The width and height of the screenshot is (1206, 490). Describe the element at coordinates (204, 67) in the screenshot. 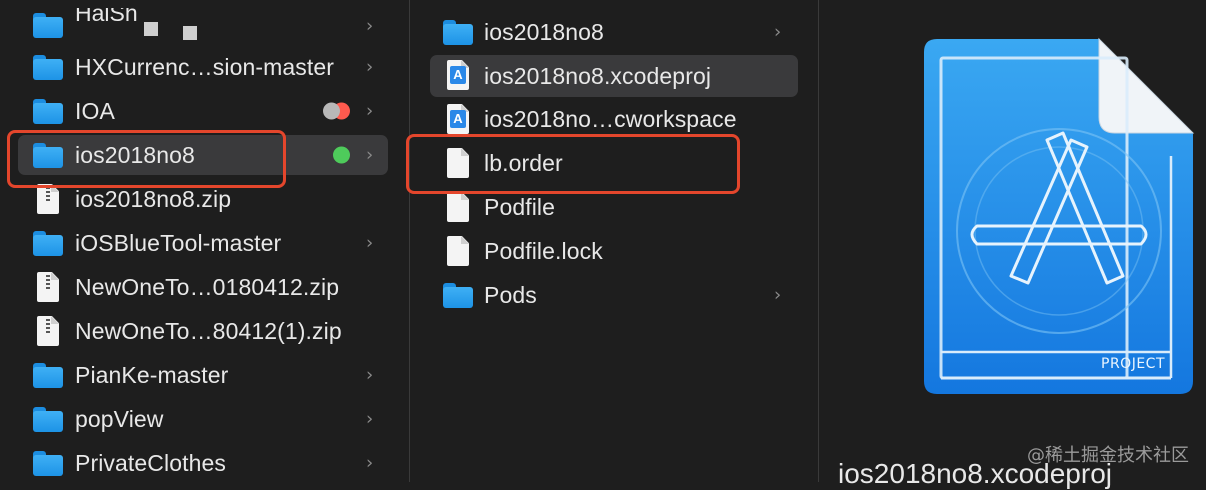

I see `file-name: HXCurrenc…sion-master` at that location.